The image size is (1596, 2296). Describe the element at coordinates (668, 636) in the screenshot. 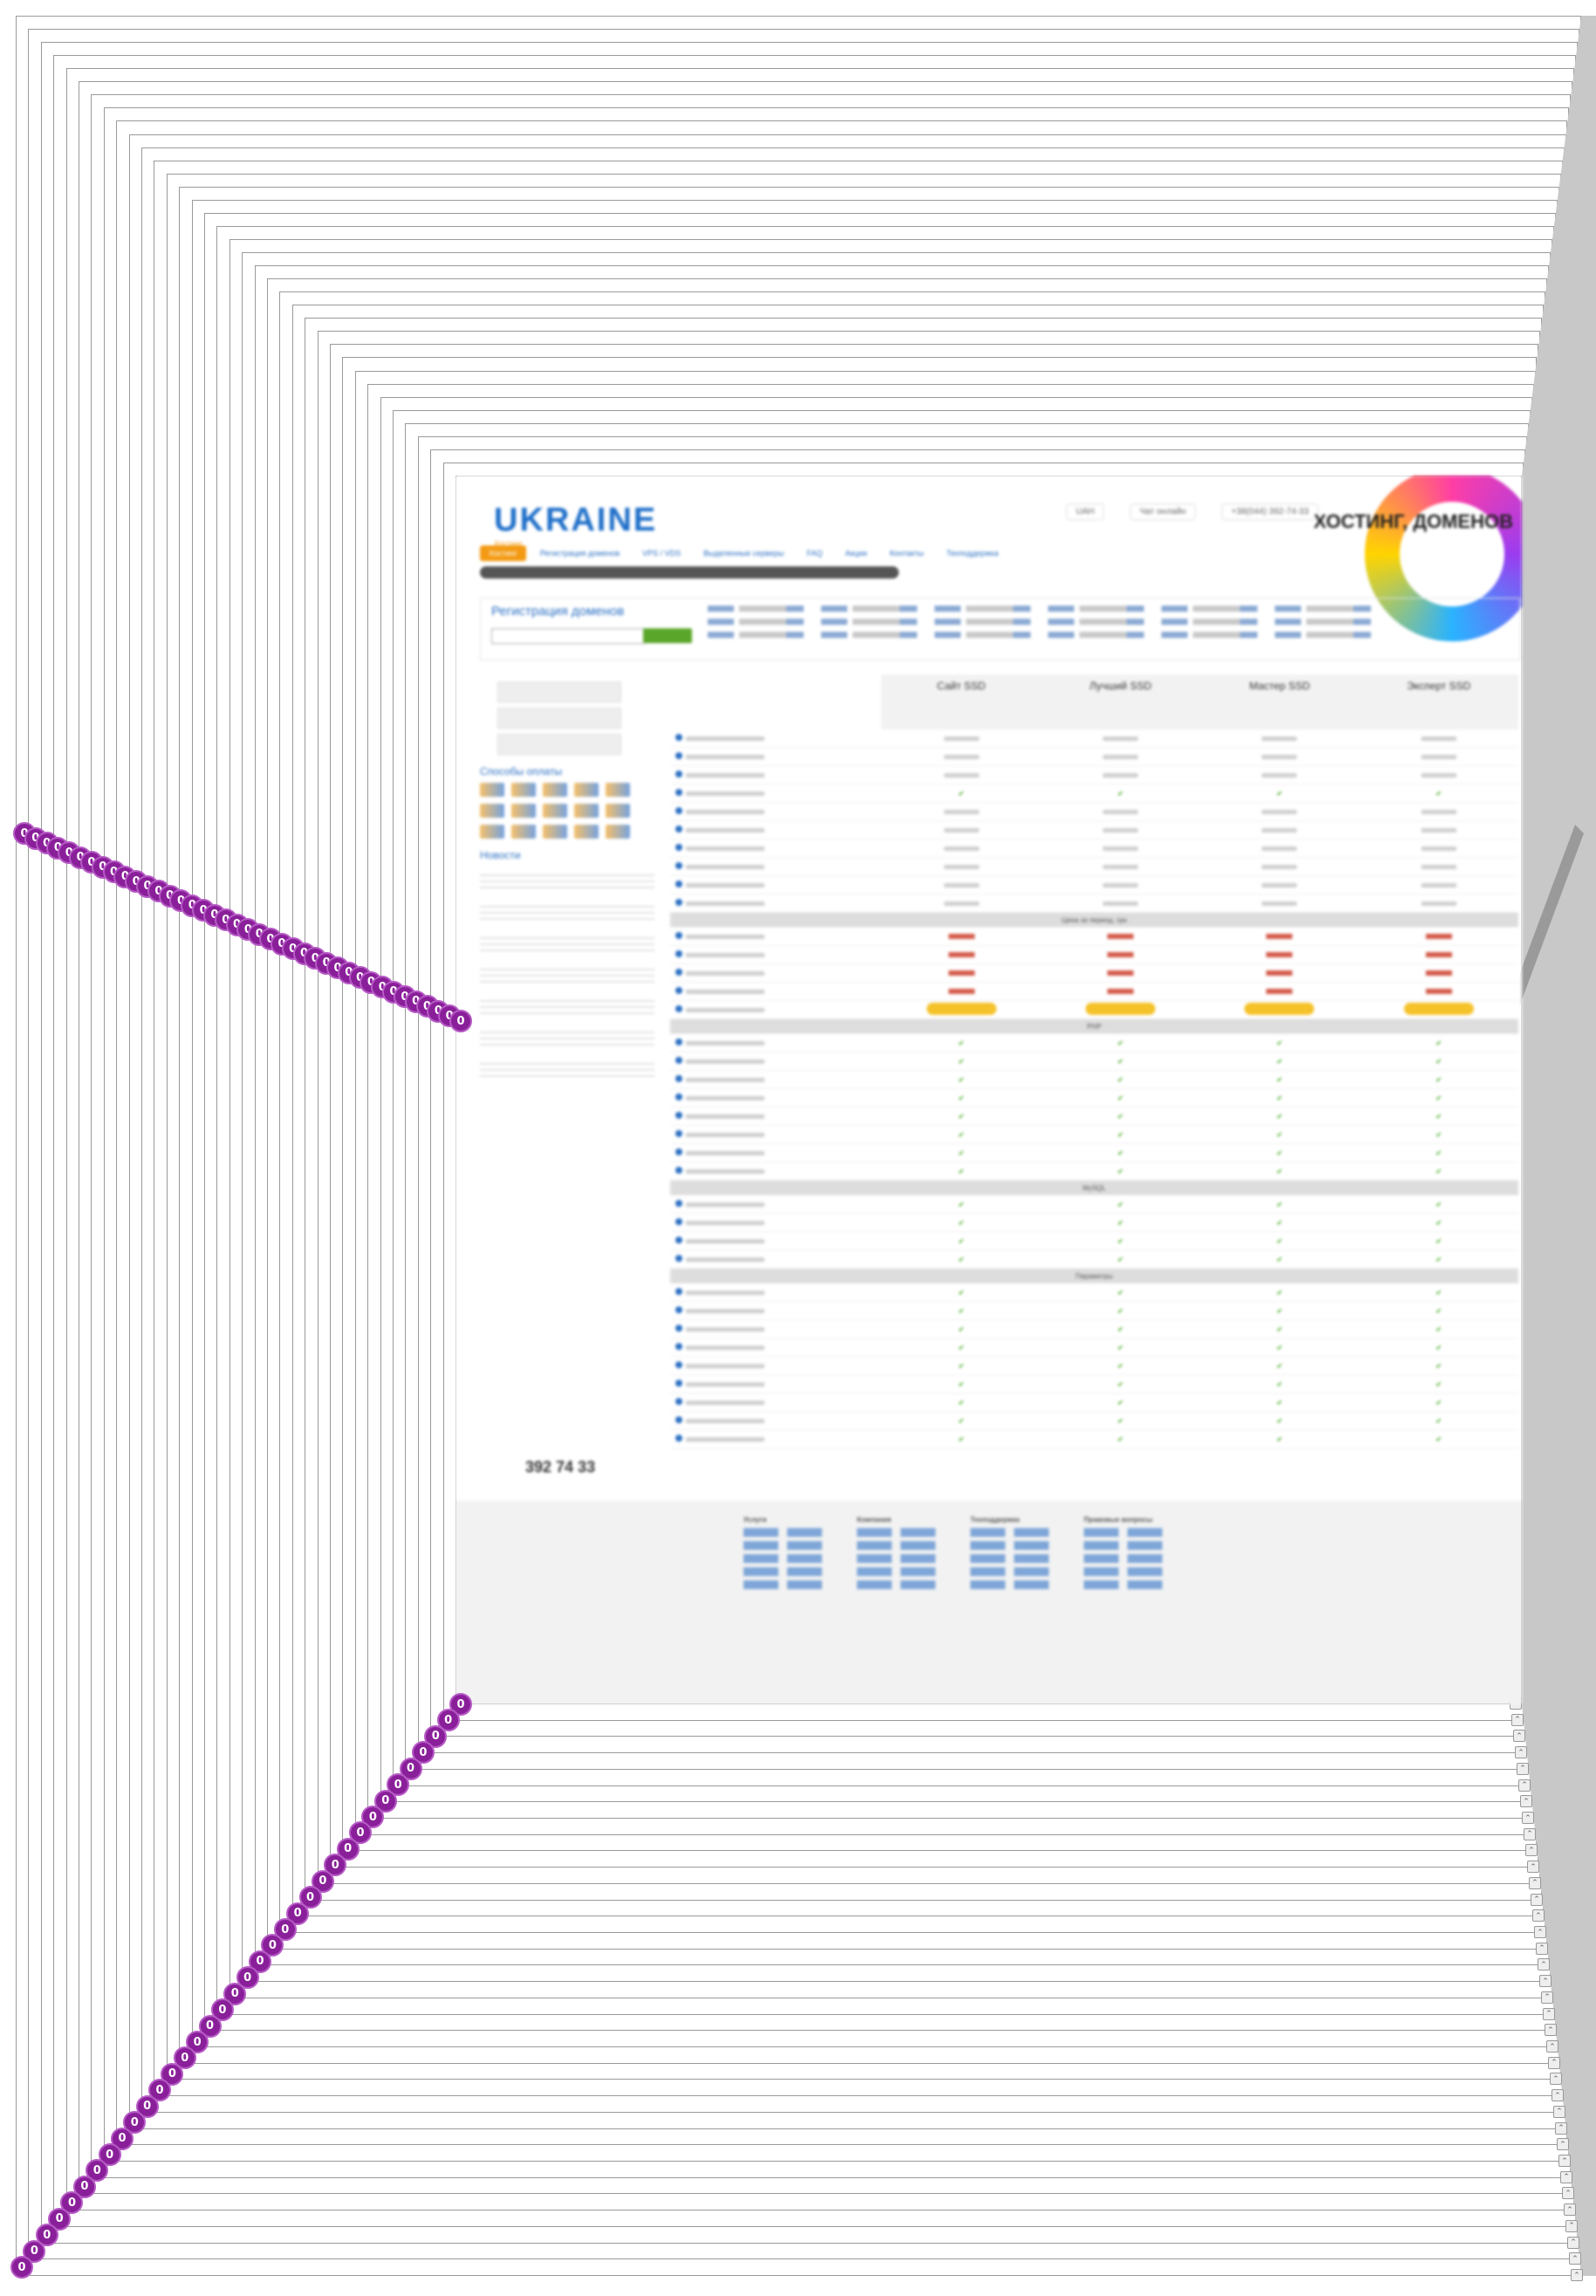

I see `domain-check-button` at that location.